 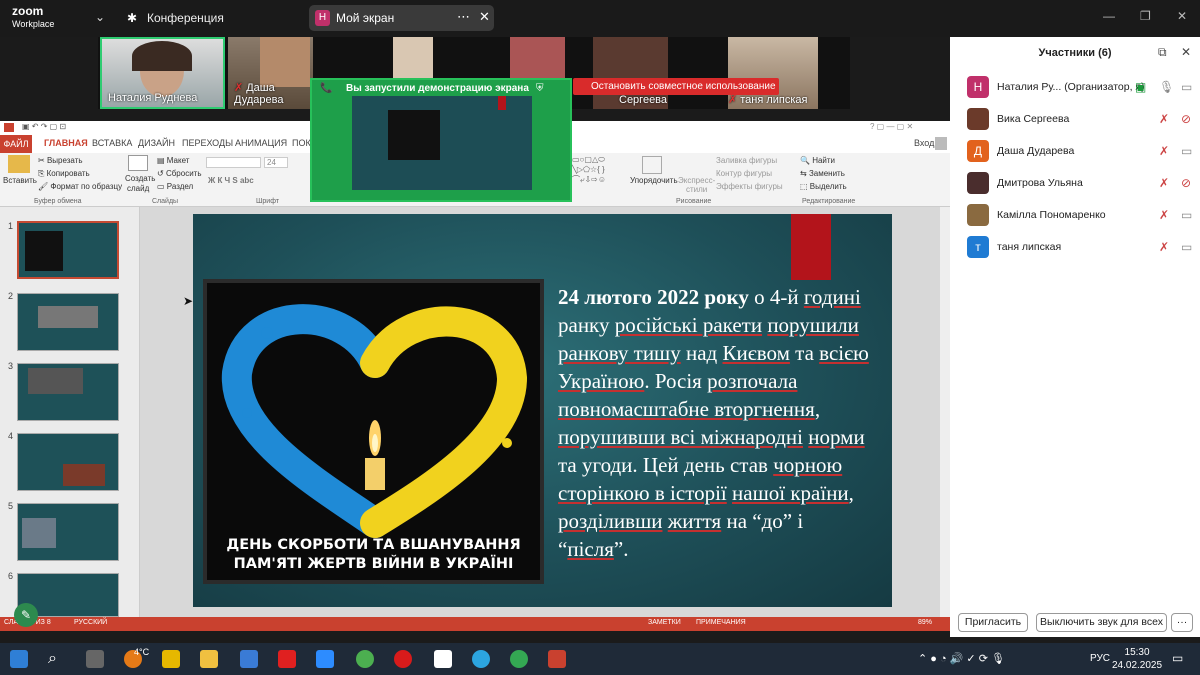 What do you see at coordinates (817, 160) in the screenshot?
I see `find-button: 🔍 Найти` at bounding box center [817, 160].